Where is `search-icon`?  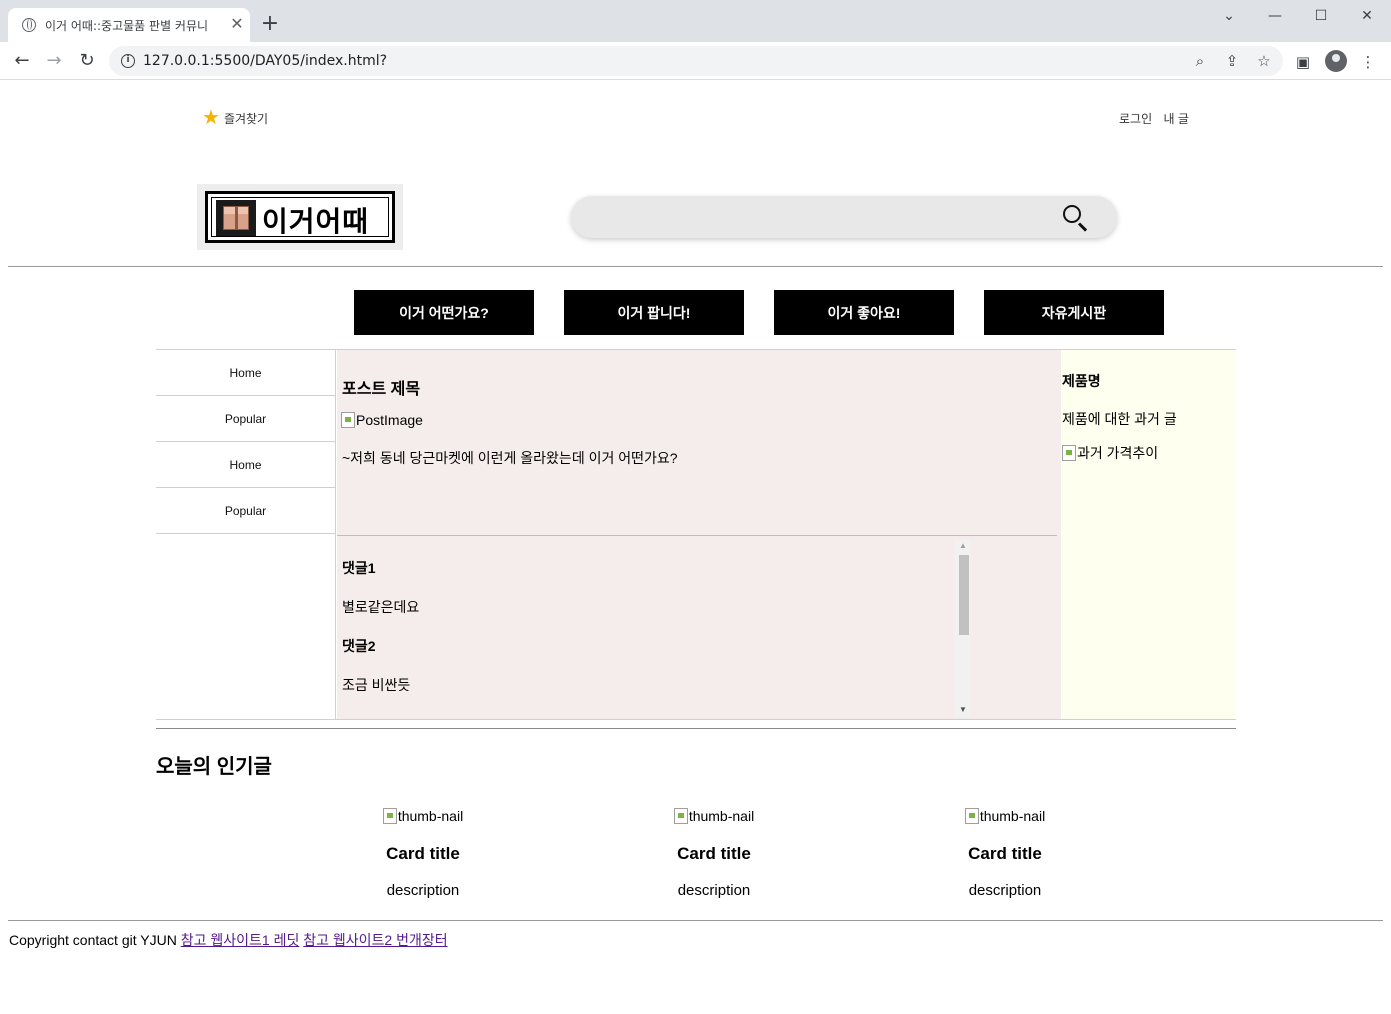
search-icon is located at coordinates (1072, 214).